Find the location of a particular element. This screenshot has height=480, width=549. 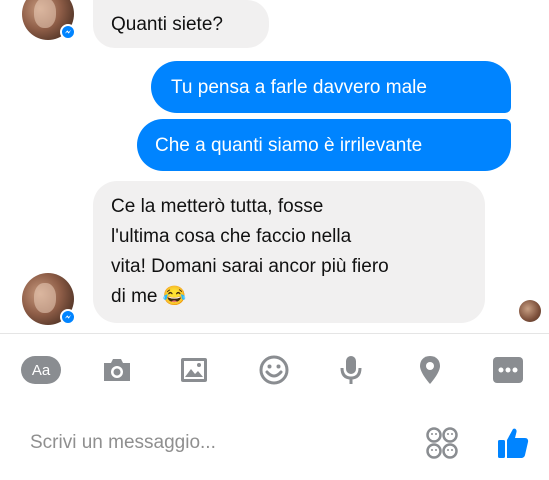

location-pin-icon is located at coordinates (430, 370).